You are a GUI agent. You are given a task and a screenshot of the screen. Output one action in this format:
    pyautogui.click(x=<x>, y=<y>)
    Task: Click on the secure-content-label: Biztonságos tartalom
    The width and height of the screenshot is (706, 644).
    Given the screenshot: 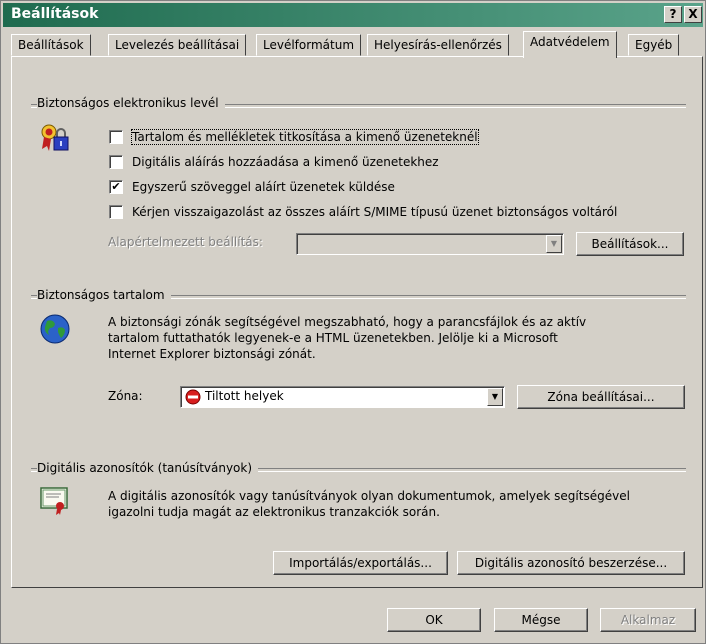 What is the action you would take?
    pyautogui.click(x=104, y=295)
    